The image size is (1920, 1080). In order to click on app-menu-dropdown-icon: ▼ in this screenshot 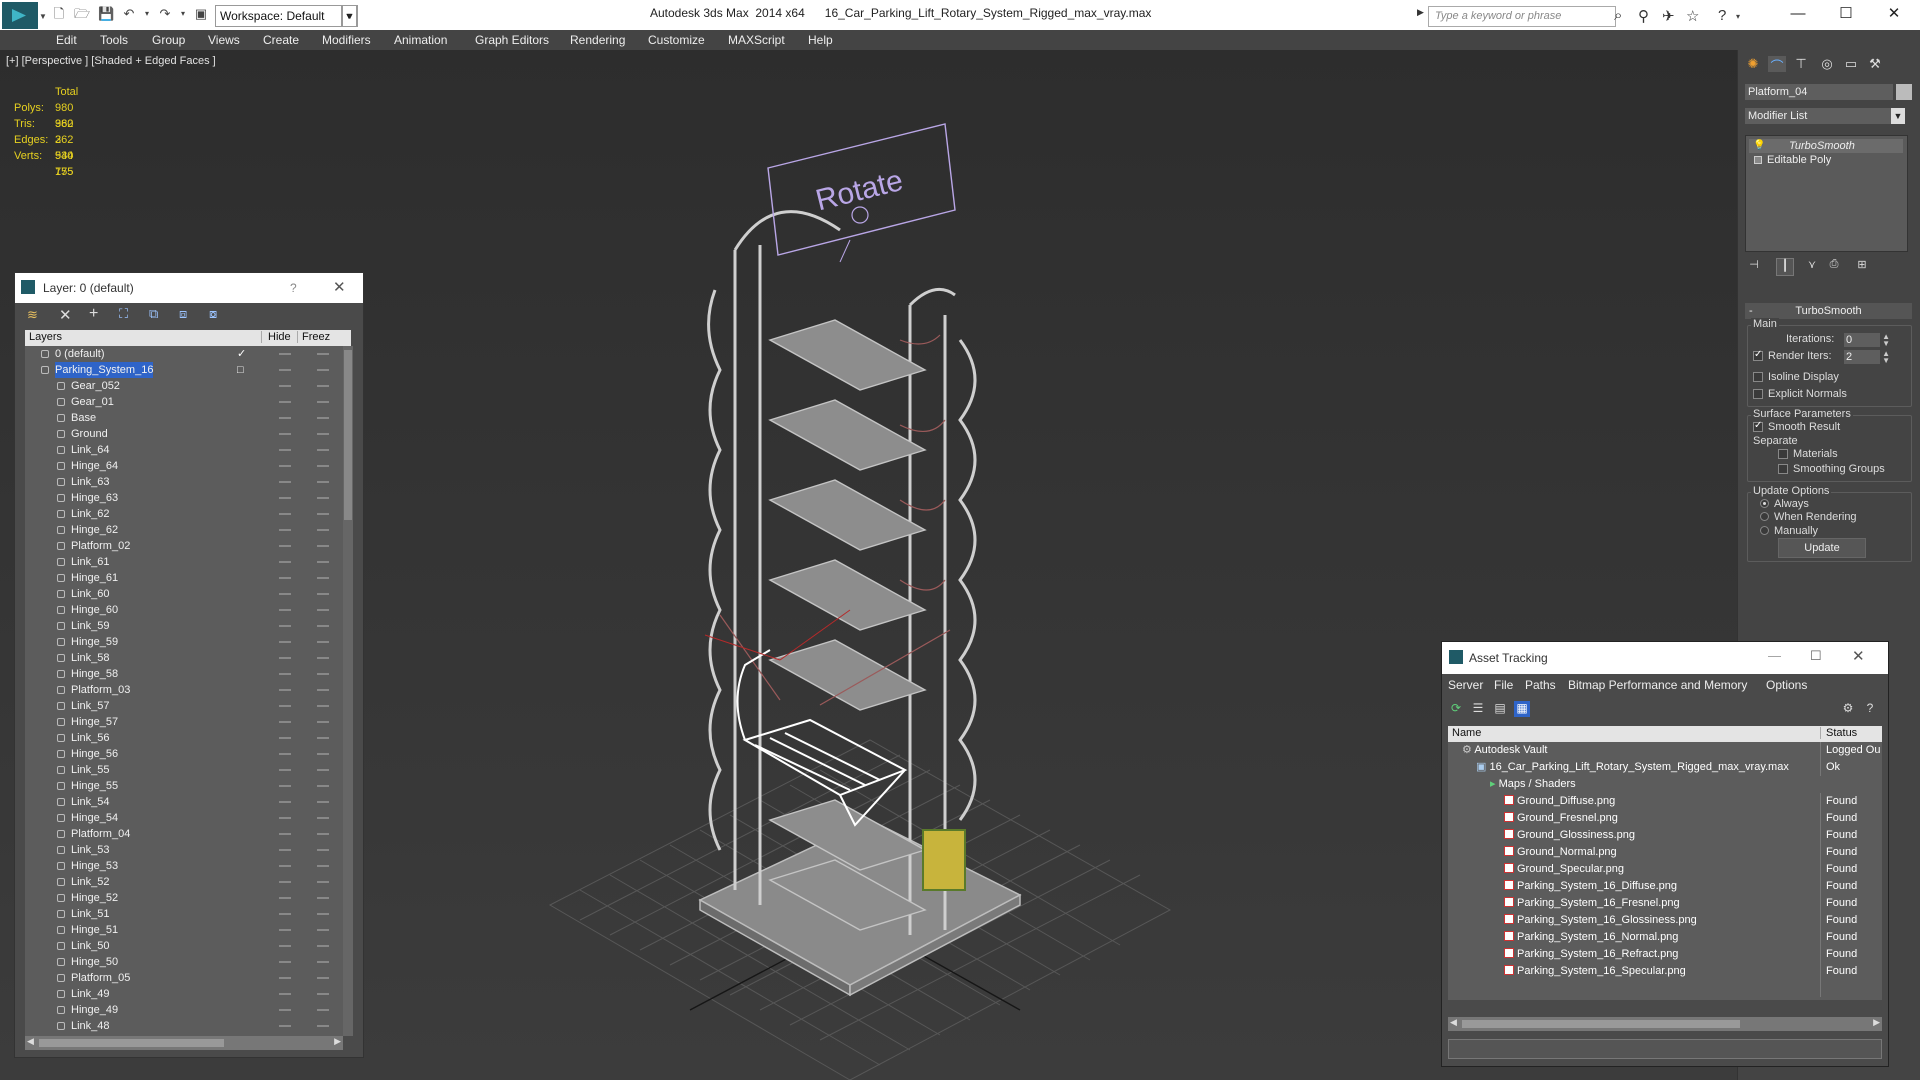, I will do `click(43, 16)`.